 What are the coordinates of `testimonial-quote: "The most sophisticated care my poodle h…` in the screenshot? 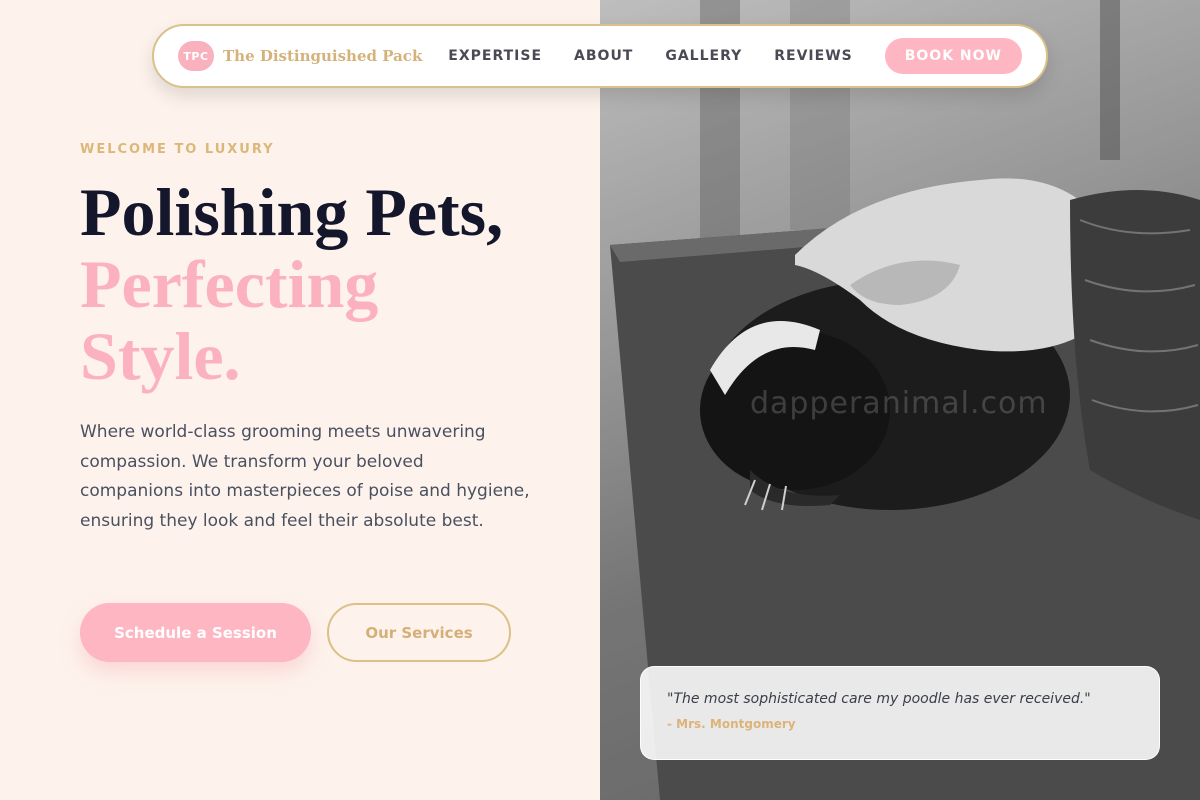 It's located at (879, 699).